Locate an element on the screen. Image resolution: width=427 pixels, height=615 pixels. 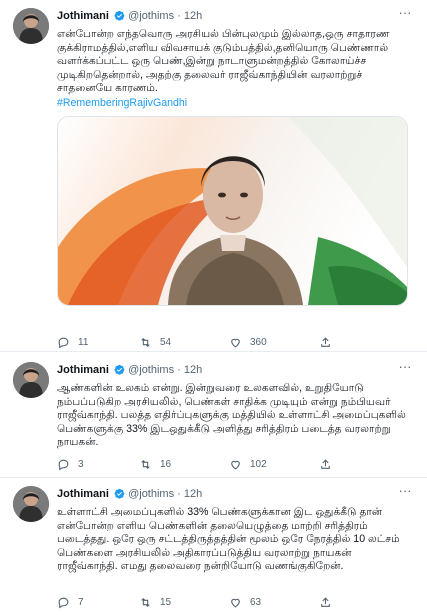
retweet-button: 54 is located at coordinates (155, 342).